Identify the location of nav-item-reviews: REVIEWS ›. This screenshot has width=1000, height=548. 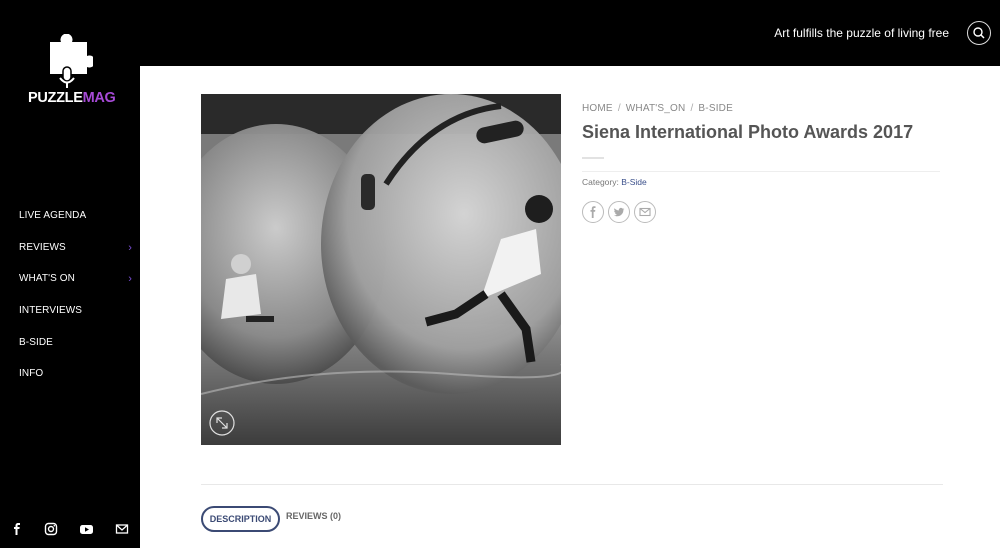
(70, 248).